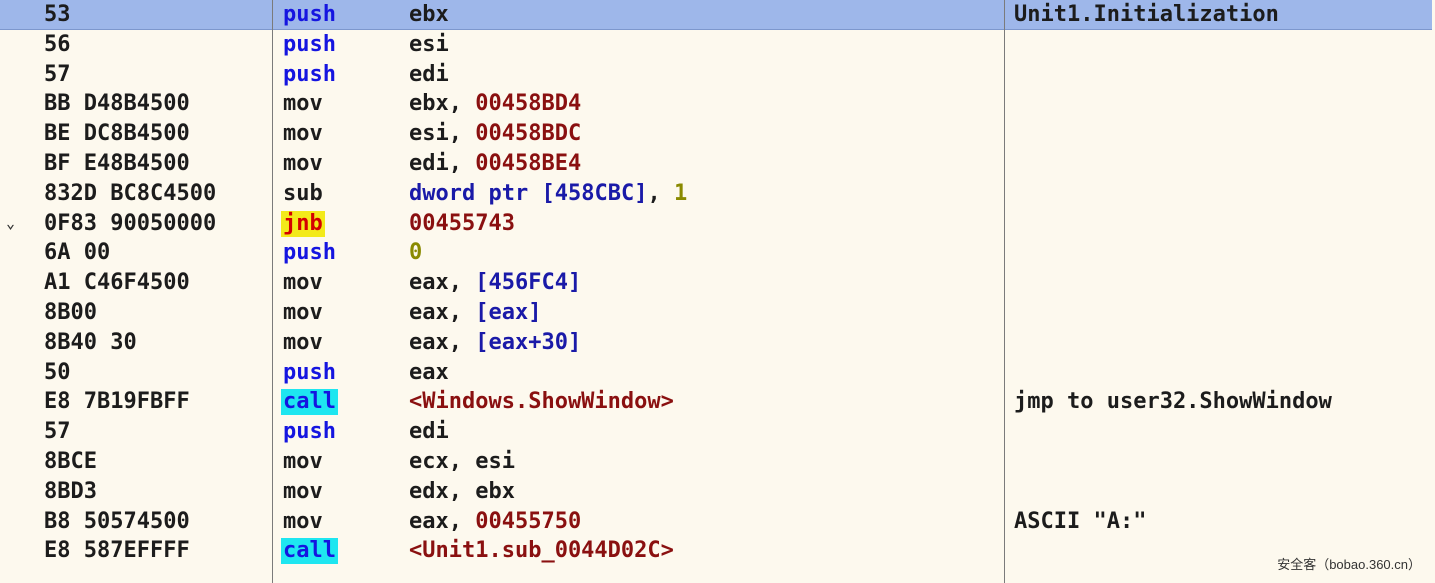 The image size is (1435, 583). What do you see at coordinates (716, 492) in the screenshot?
I see `instruction-row: 8BD3 mov edx, ebx` at bounding box center [716, 492].